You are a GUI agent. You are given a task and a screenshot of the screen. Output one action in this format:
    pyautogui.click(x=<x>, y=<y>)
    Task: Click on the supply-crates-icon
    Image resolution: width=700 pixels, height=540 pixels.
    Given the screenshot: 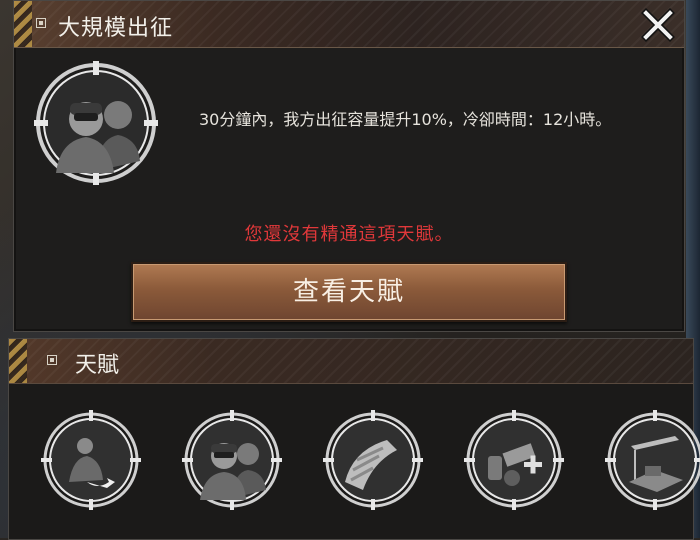 What is the action you would take?
    pyautogui.click(x=514, y=460)
    